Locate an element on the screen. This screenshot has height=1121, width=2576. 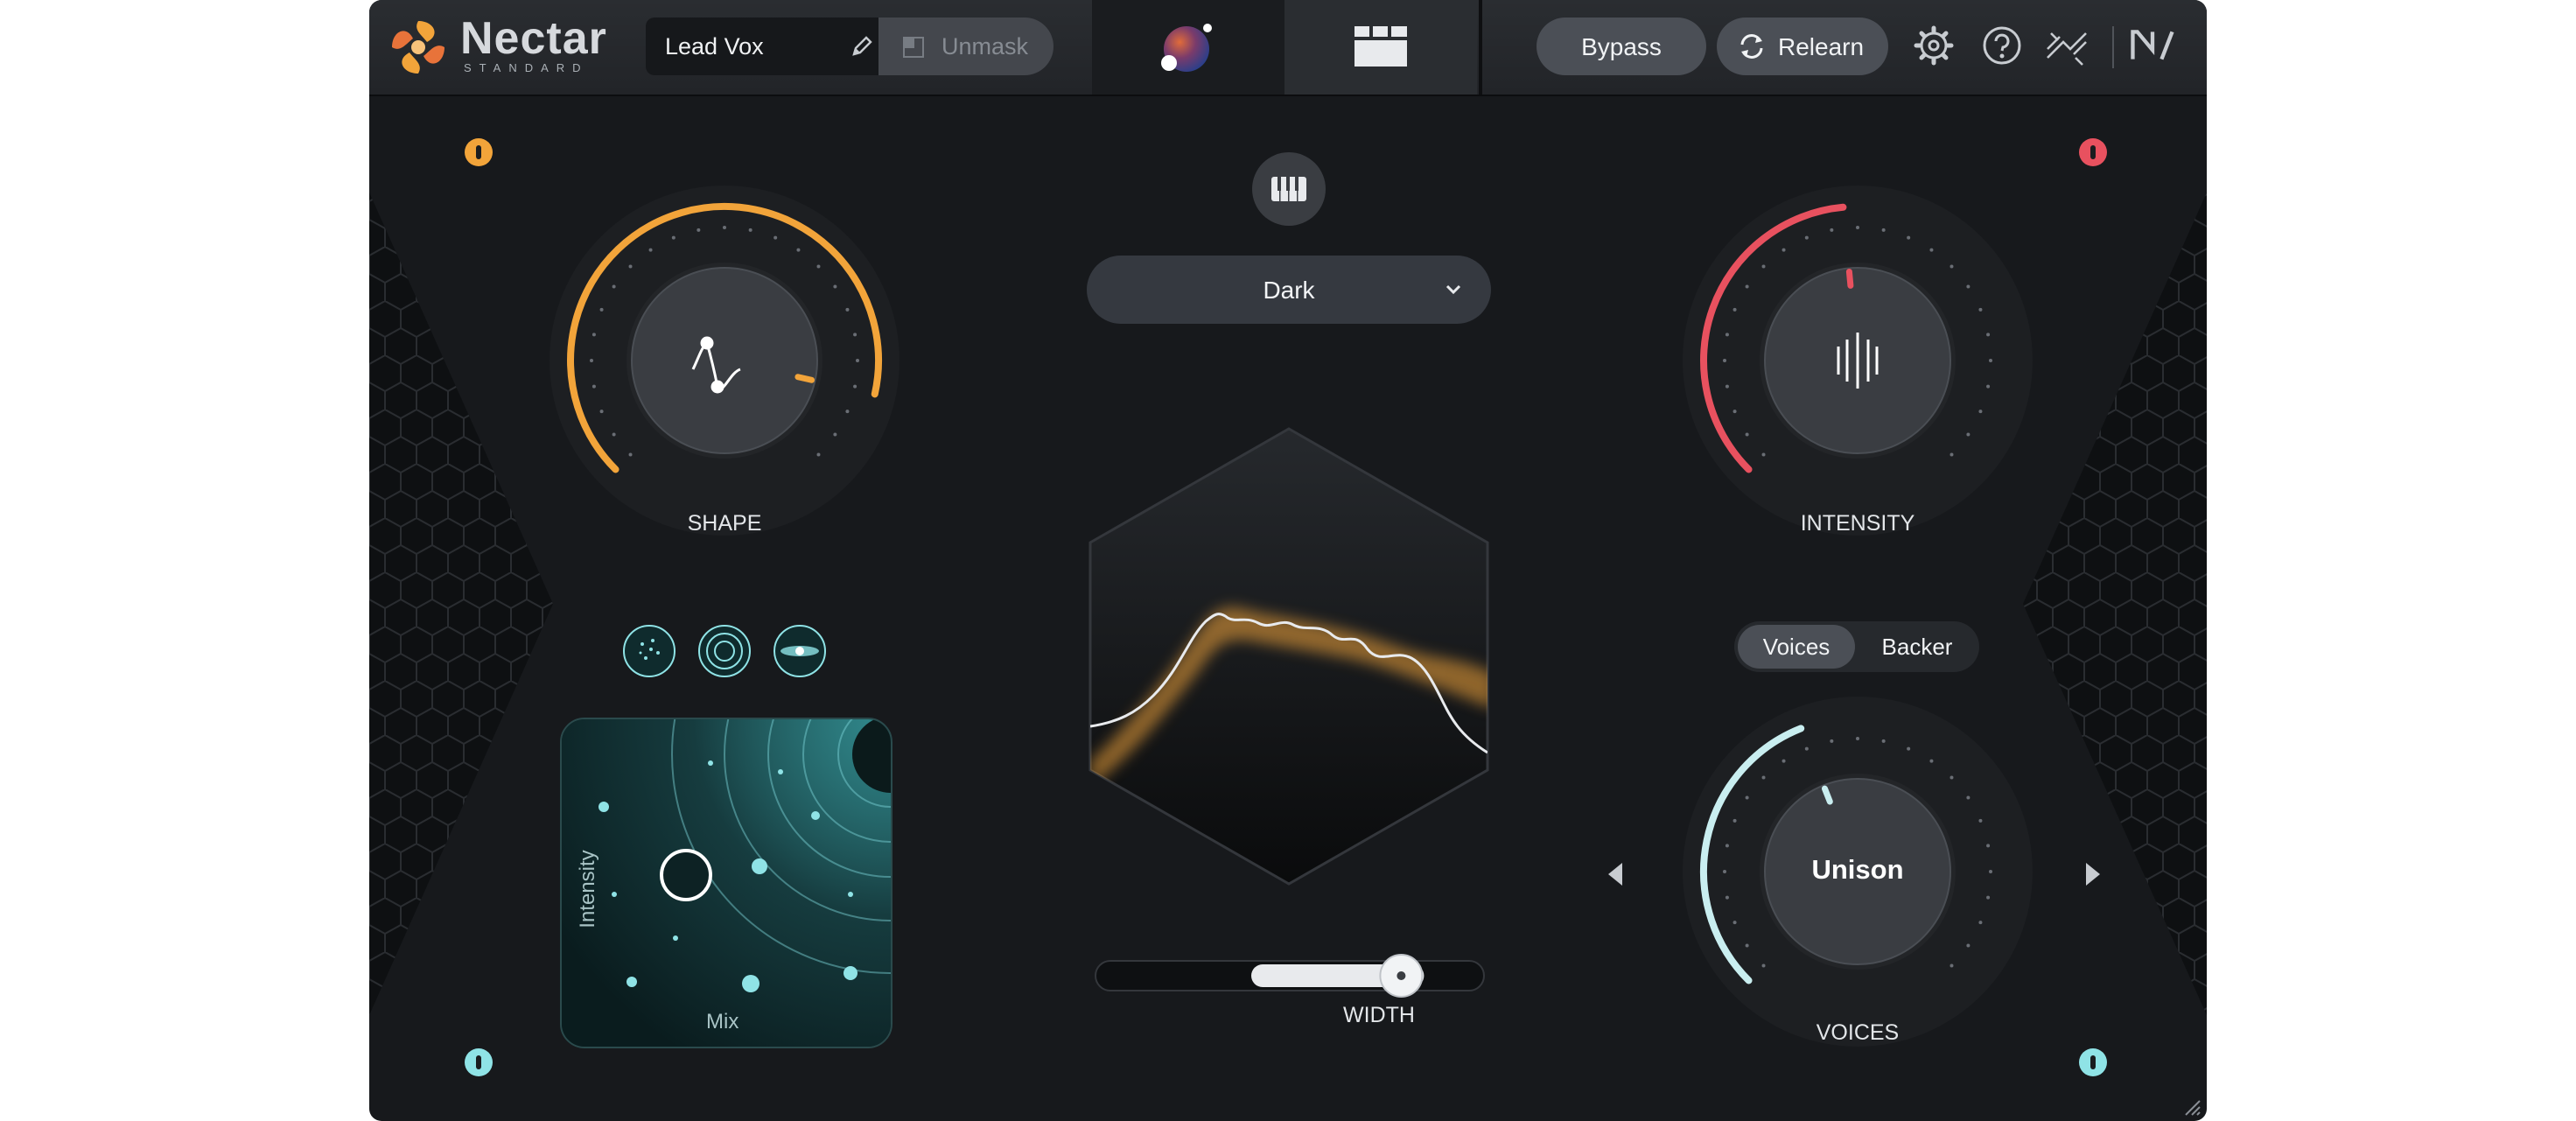
resize-icon is located at coordinates (2192, 1107).